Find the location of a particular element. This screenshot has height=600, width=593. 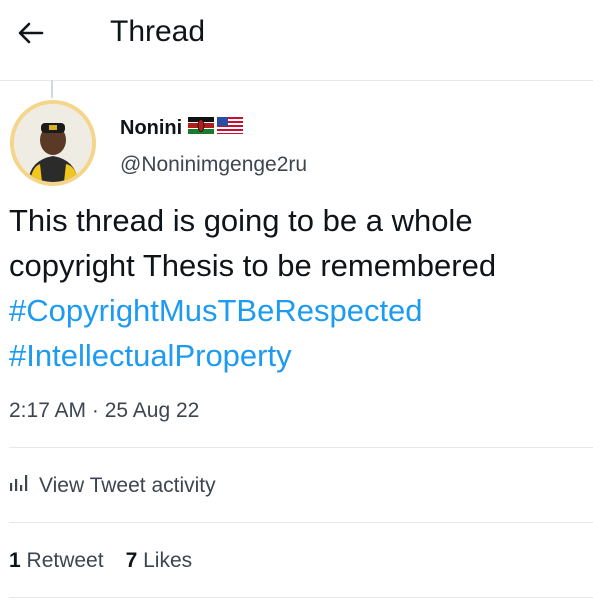

top-bar: Thread is located at coordinates (296, 36).